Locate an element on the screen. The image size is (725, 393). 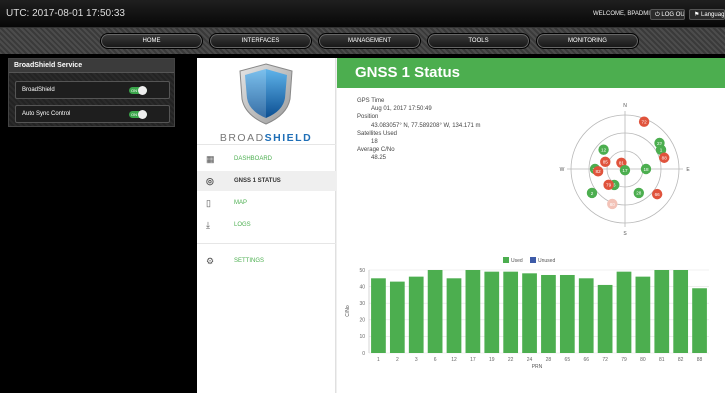
broadshield-label: BroadShield is located at coordinates (38, 90).